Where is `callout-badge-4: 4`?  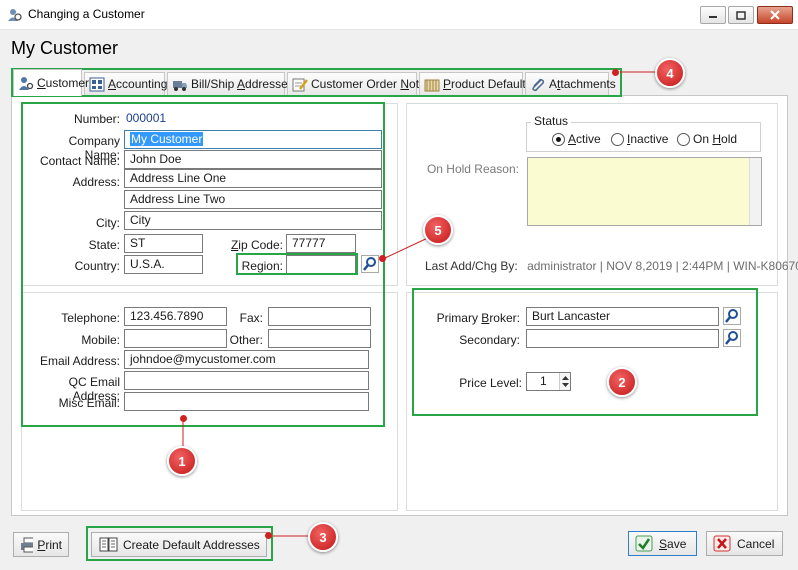
callout-badge-4: 4 is located at coordinates (670, 73).